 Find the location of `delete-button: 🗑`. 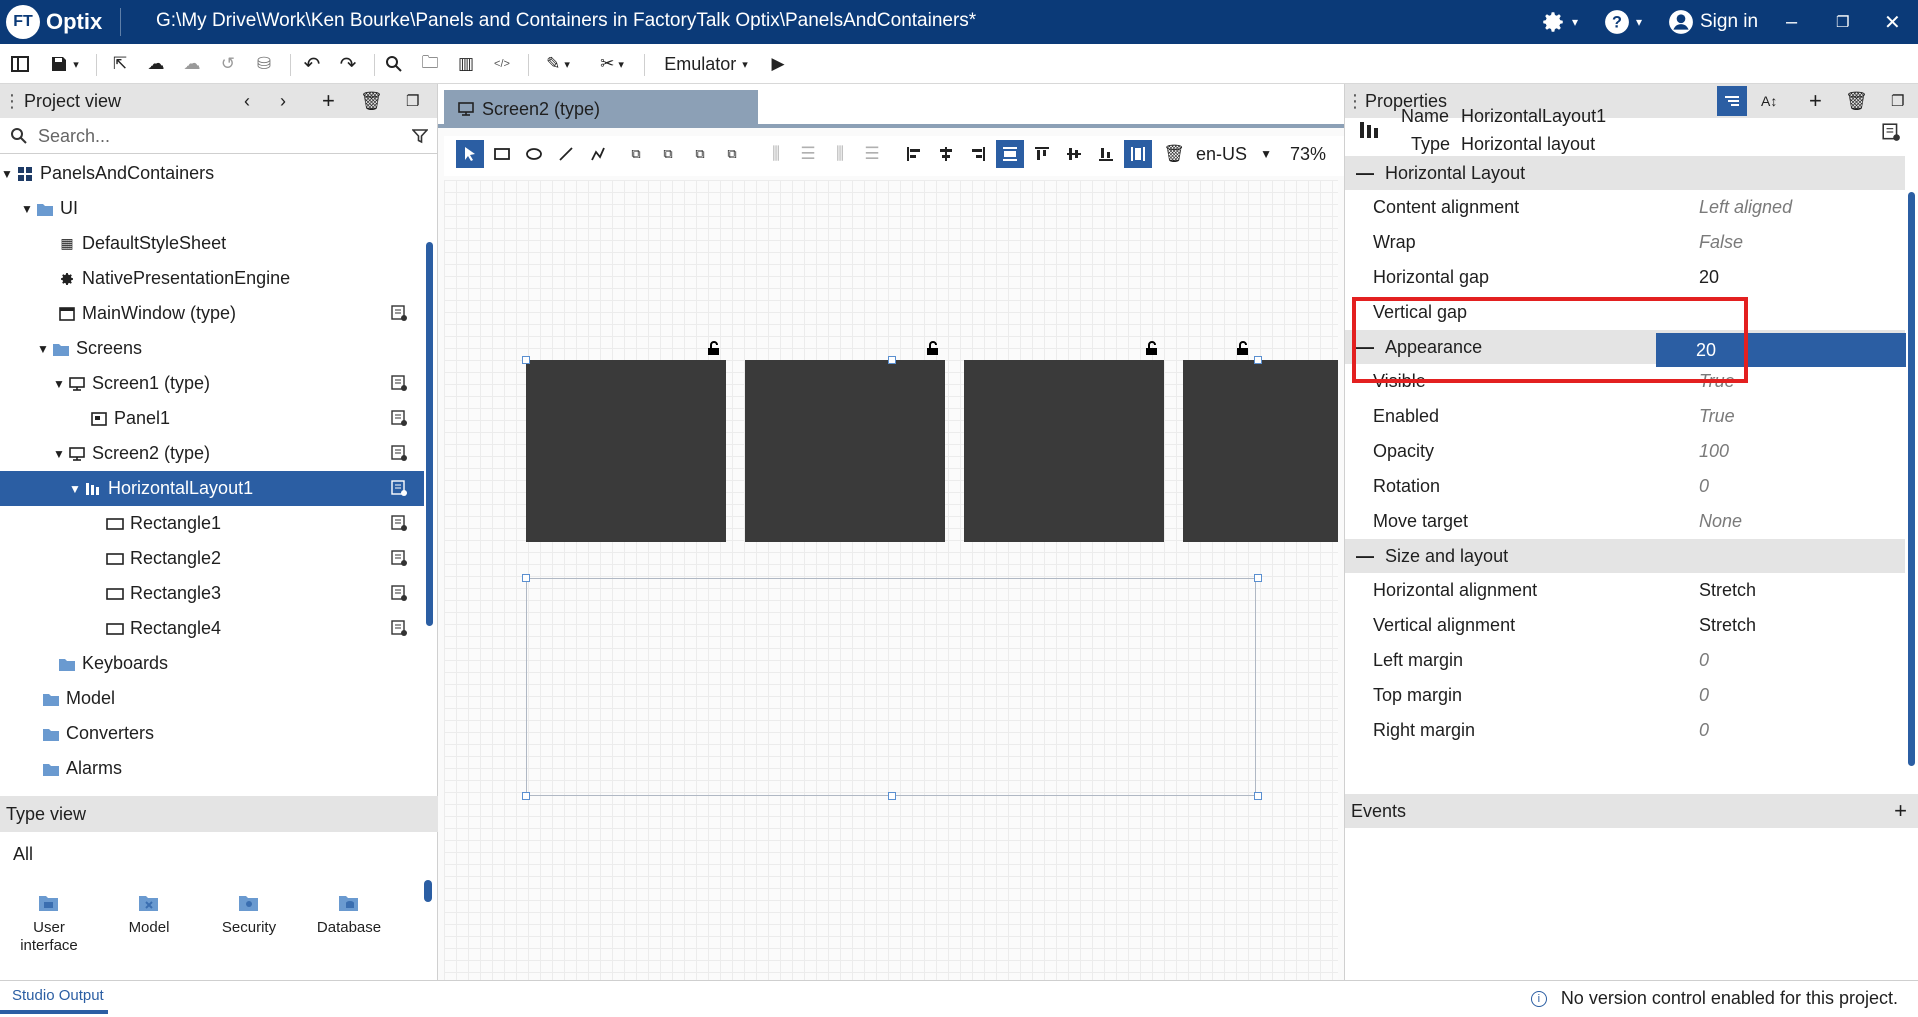

delete-button: 🗑 is located at coordinates (1174, 154).